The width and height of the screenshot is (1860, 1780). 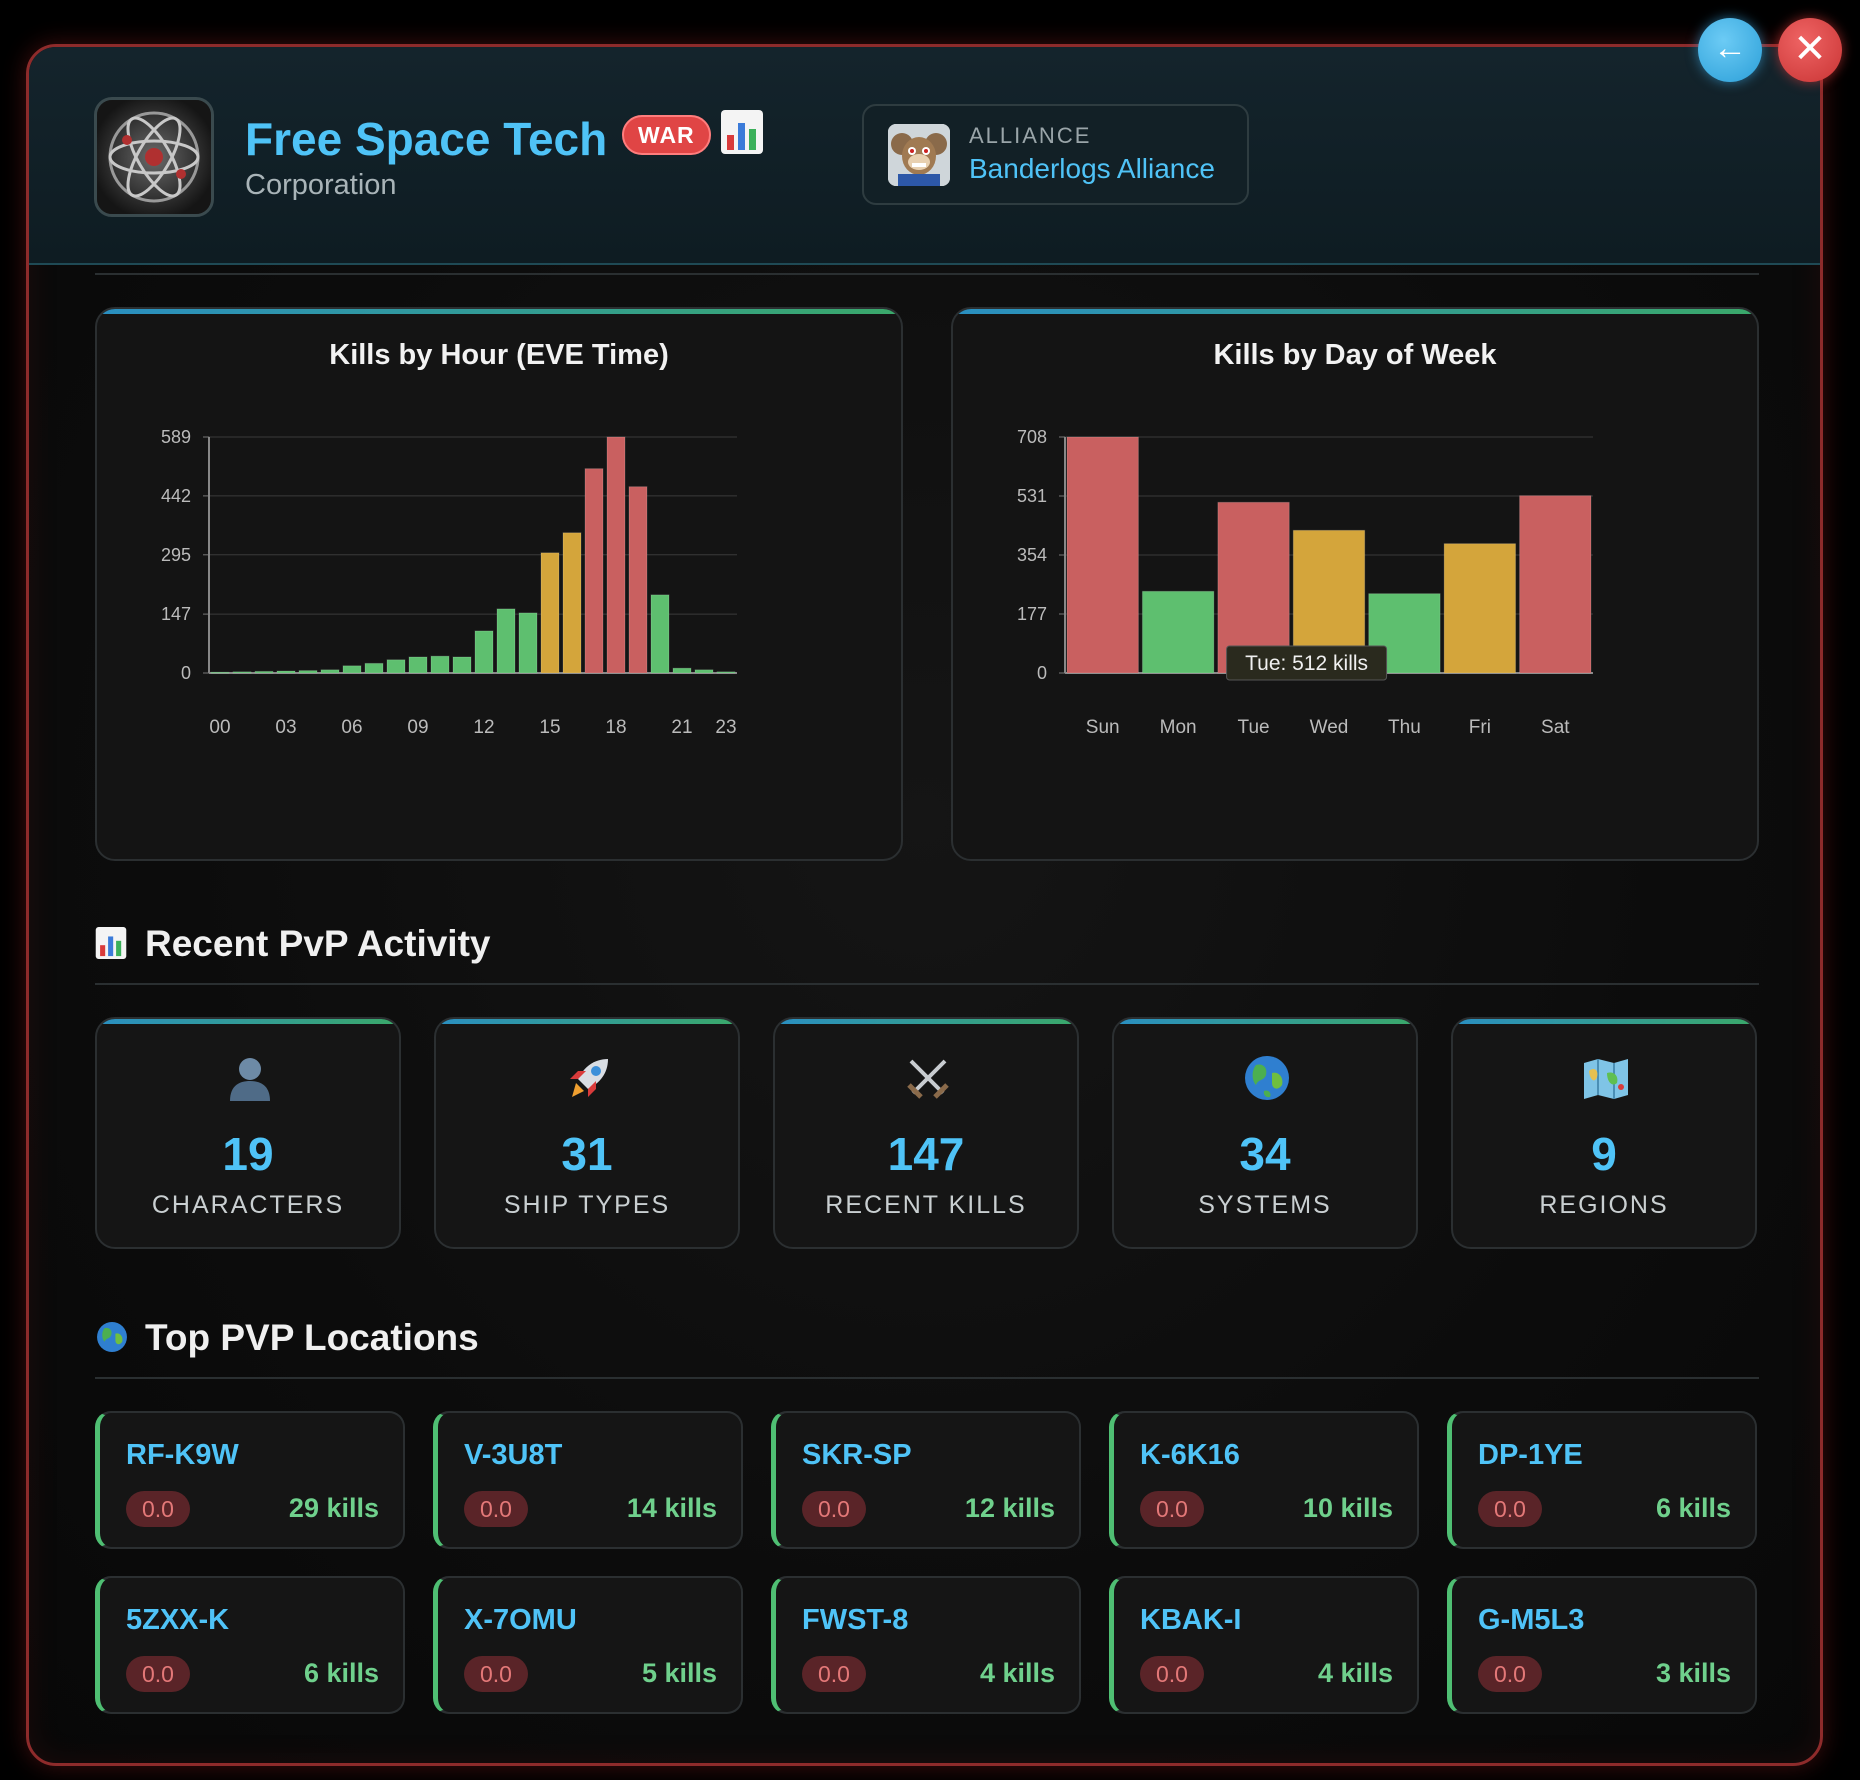 I want to click on location-name: V-3U8T, so click(x=513, y=1455).